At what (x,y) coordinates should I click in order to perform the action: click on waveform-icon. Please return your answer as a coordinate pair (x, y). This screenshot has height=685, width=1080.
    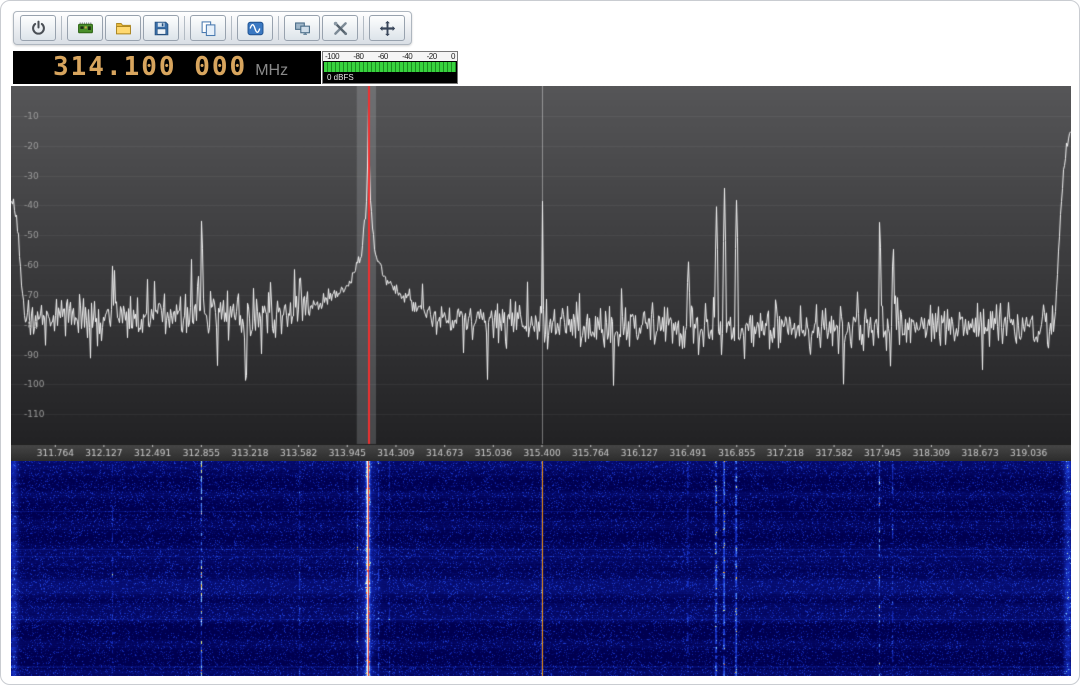
    Looking at the image, I should click on (255, 28).